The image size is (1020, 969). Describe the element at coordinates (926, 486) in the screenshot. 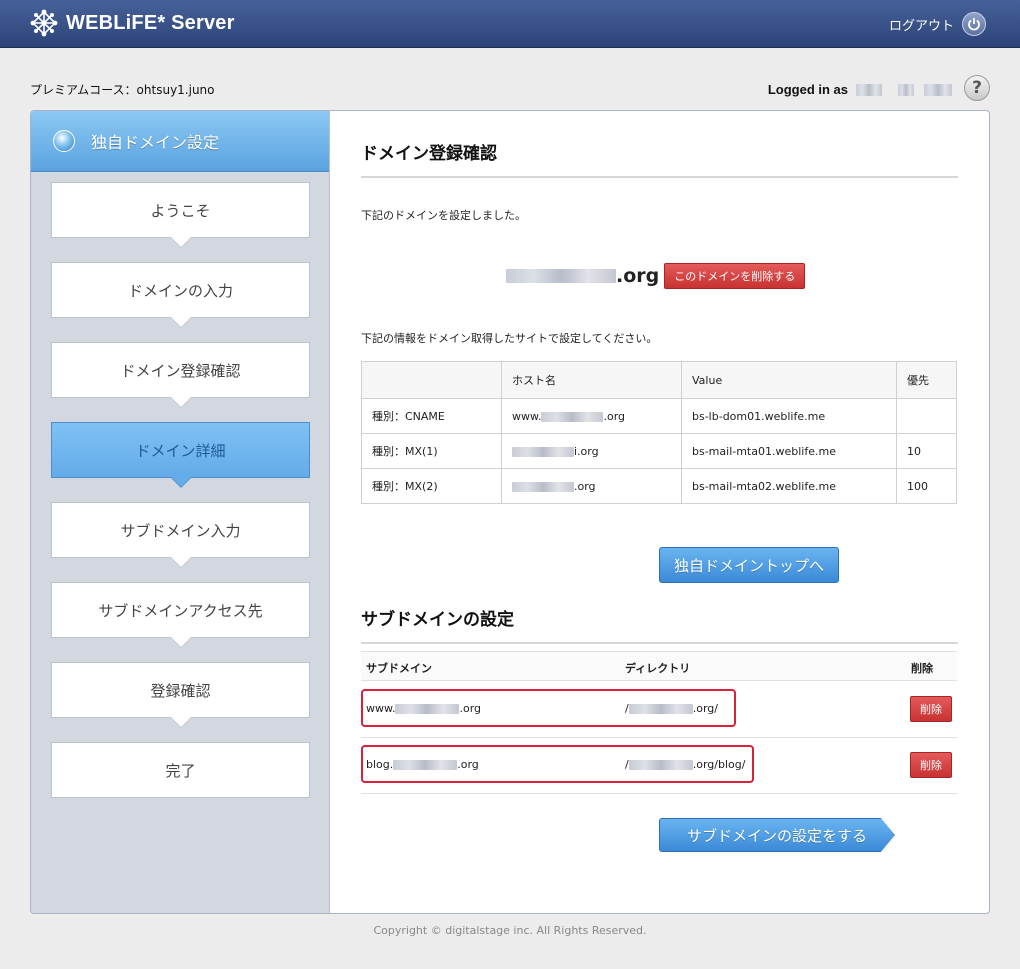

I see `record-priority: 100` at that location.